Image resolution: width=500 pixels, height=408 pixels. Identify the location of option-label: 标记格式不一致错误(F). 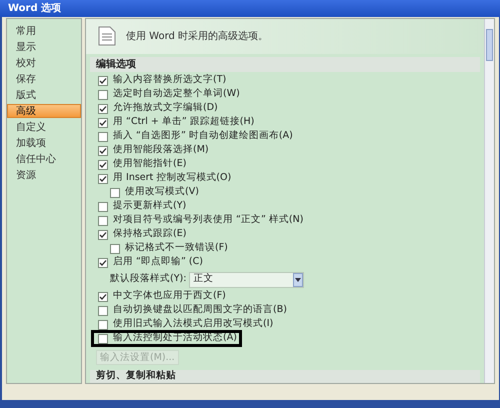
(176, 248).